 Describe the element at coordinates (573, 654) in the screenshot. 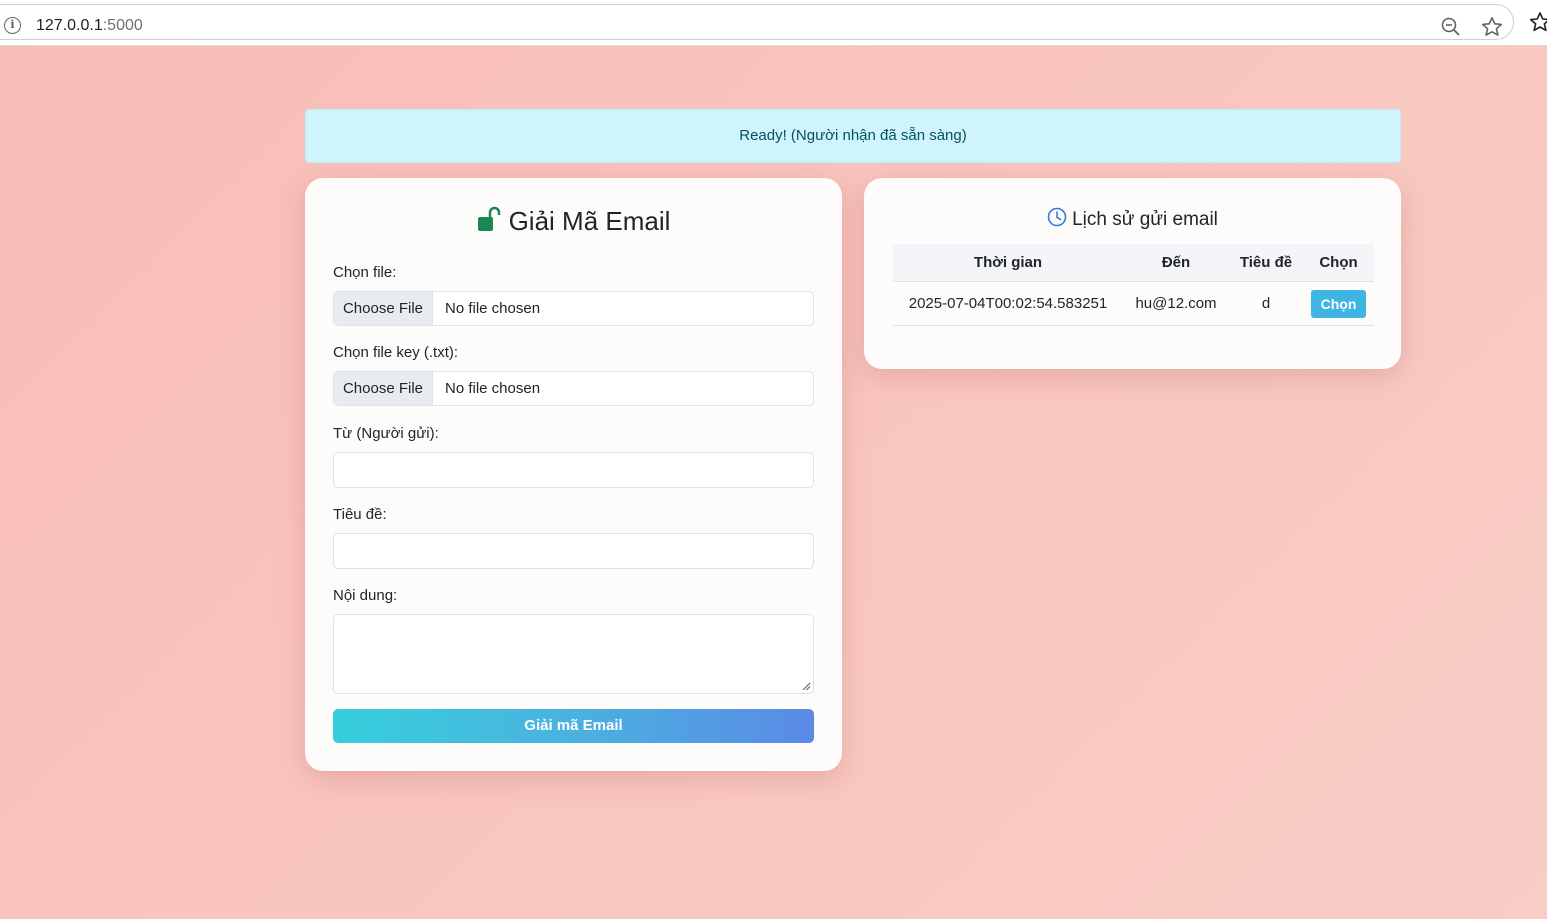

I see `content-textarea` at that location.